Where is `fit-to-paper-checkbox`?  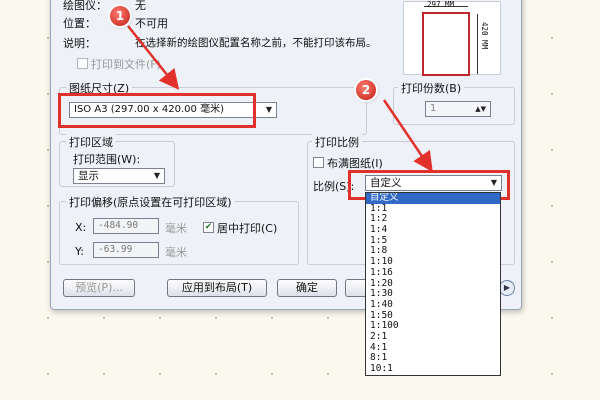
fit-to-paper-checkbox is located at coordinates (318, 162).